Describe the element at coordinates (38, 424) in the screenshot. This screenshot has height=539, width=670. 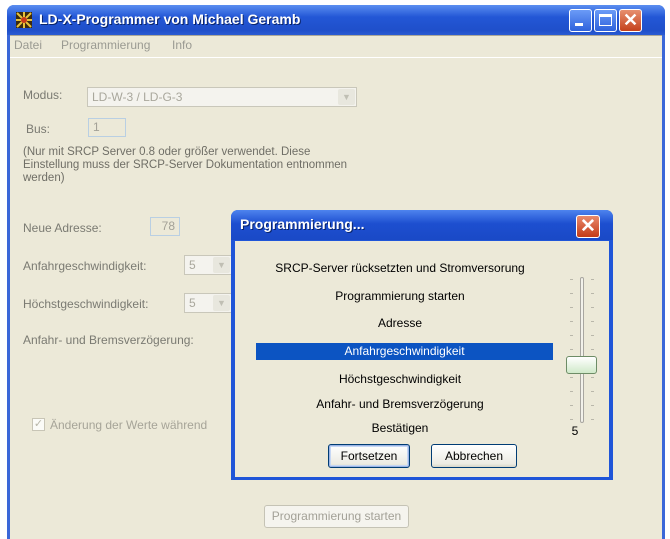
I see `werte-checkbox: ✓` at that location.